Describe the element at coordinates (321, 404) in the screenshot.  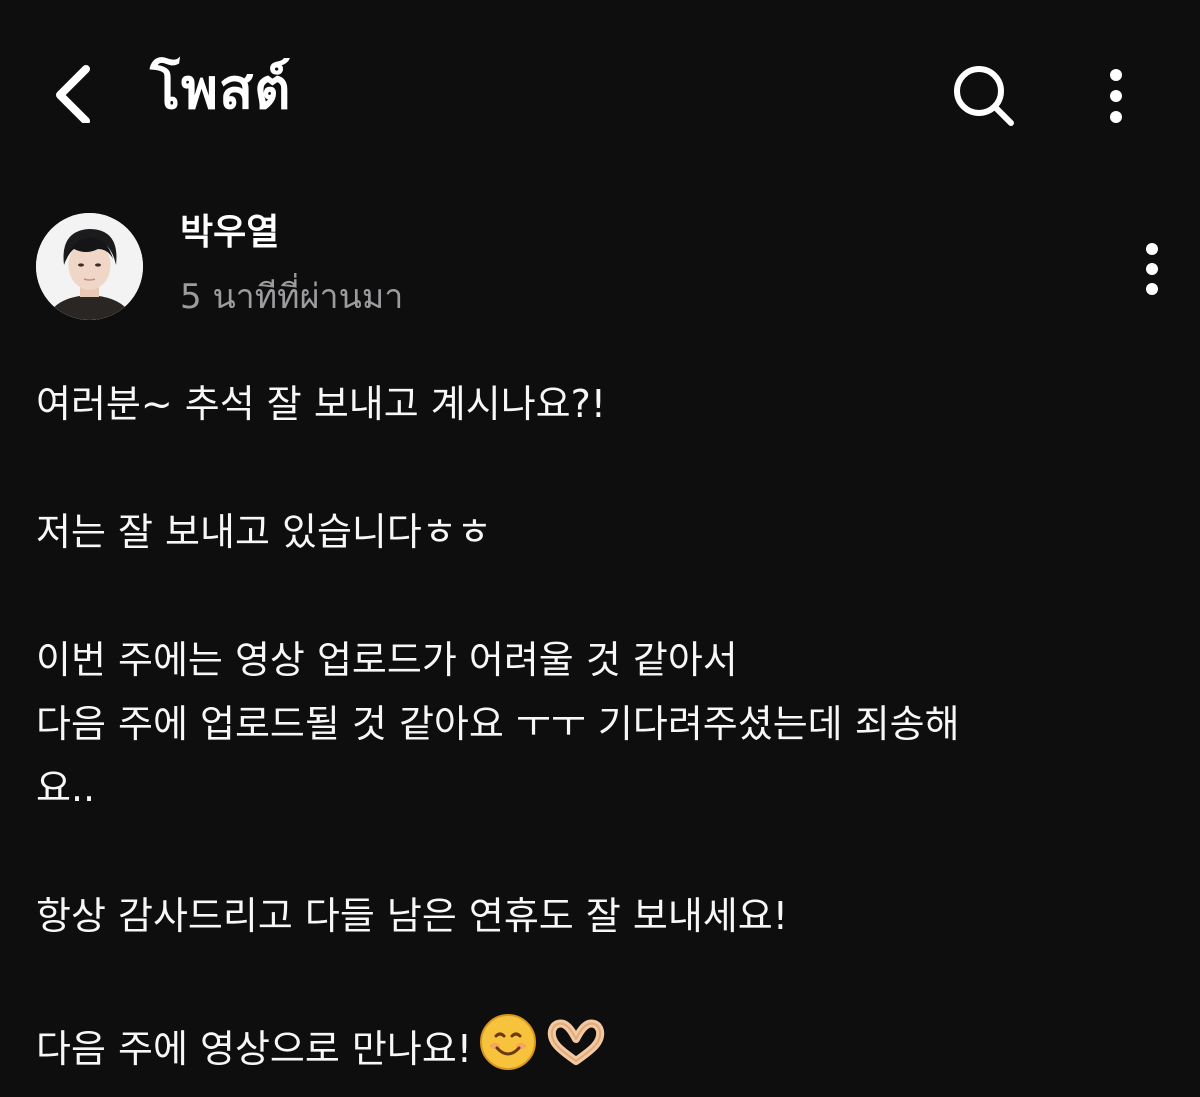
I see `post-text-line: 여러분~ 추석 잘 보내고 계시나요?!` at that location.